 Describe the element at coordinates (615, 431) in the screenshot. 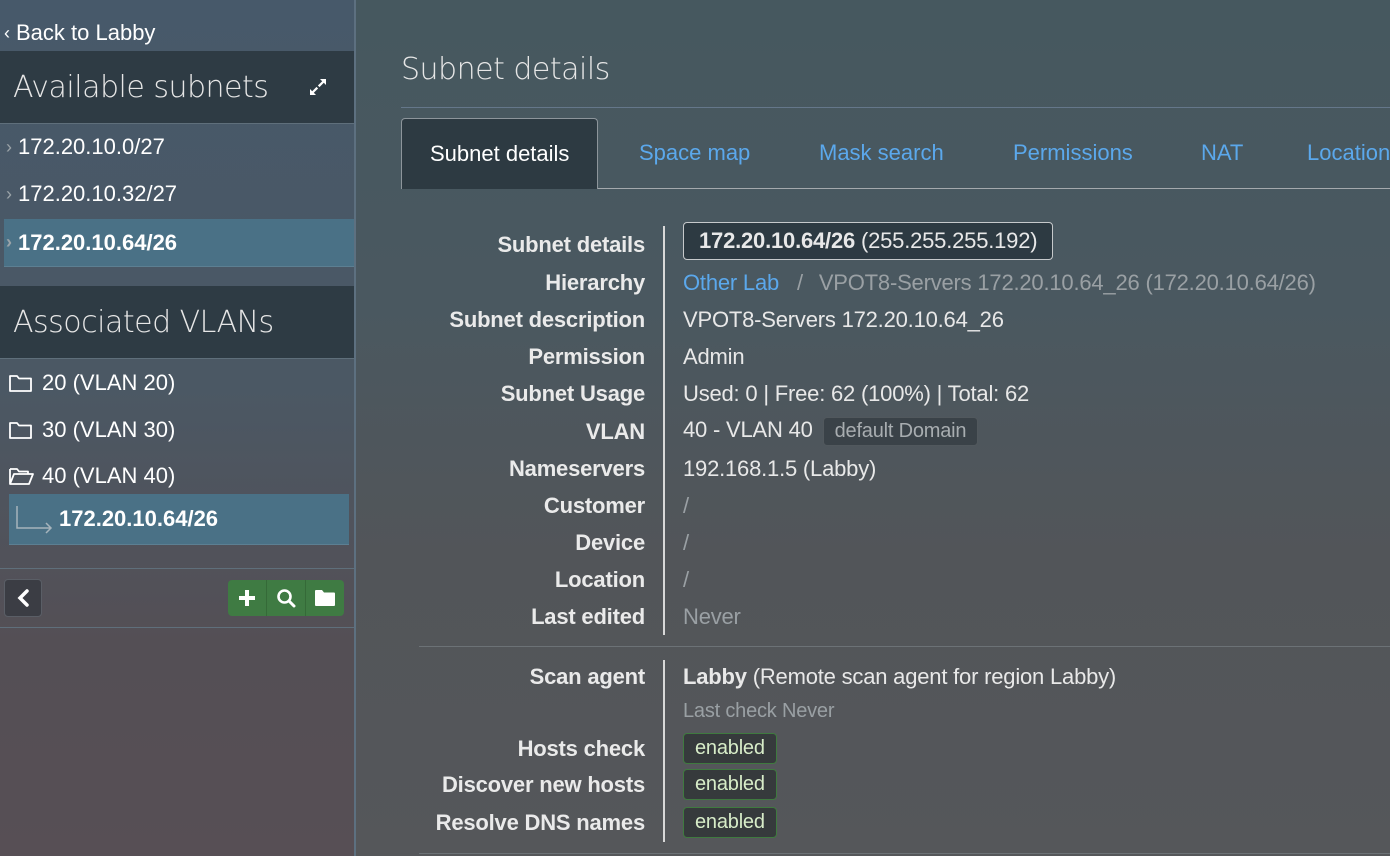

I see `detail-label: VLAN` at that location.